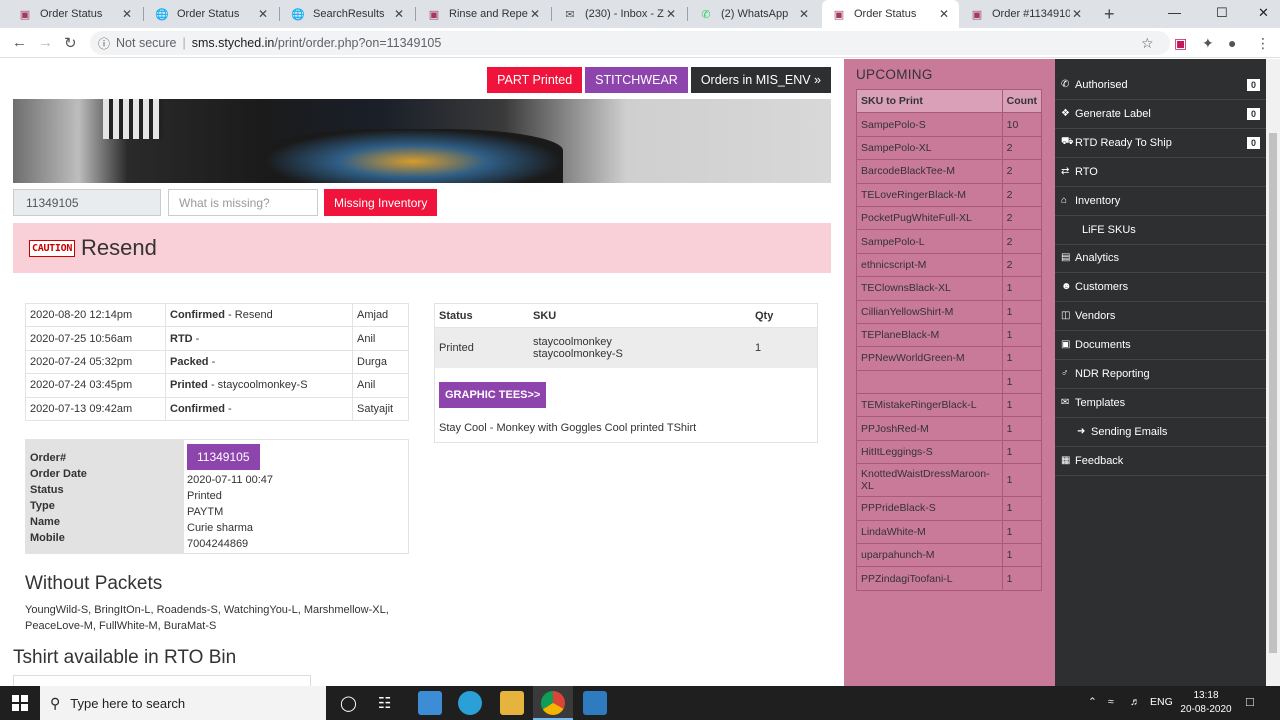 The image size is (1280, 720). I want to click on sidenav-item: ✆ Authorised 0, so click(1160, 85).